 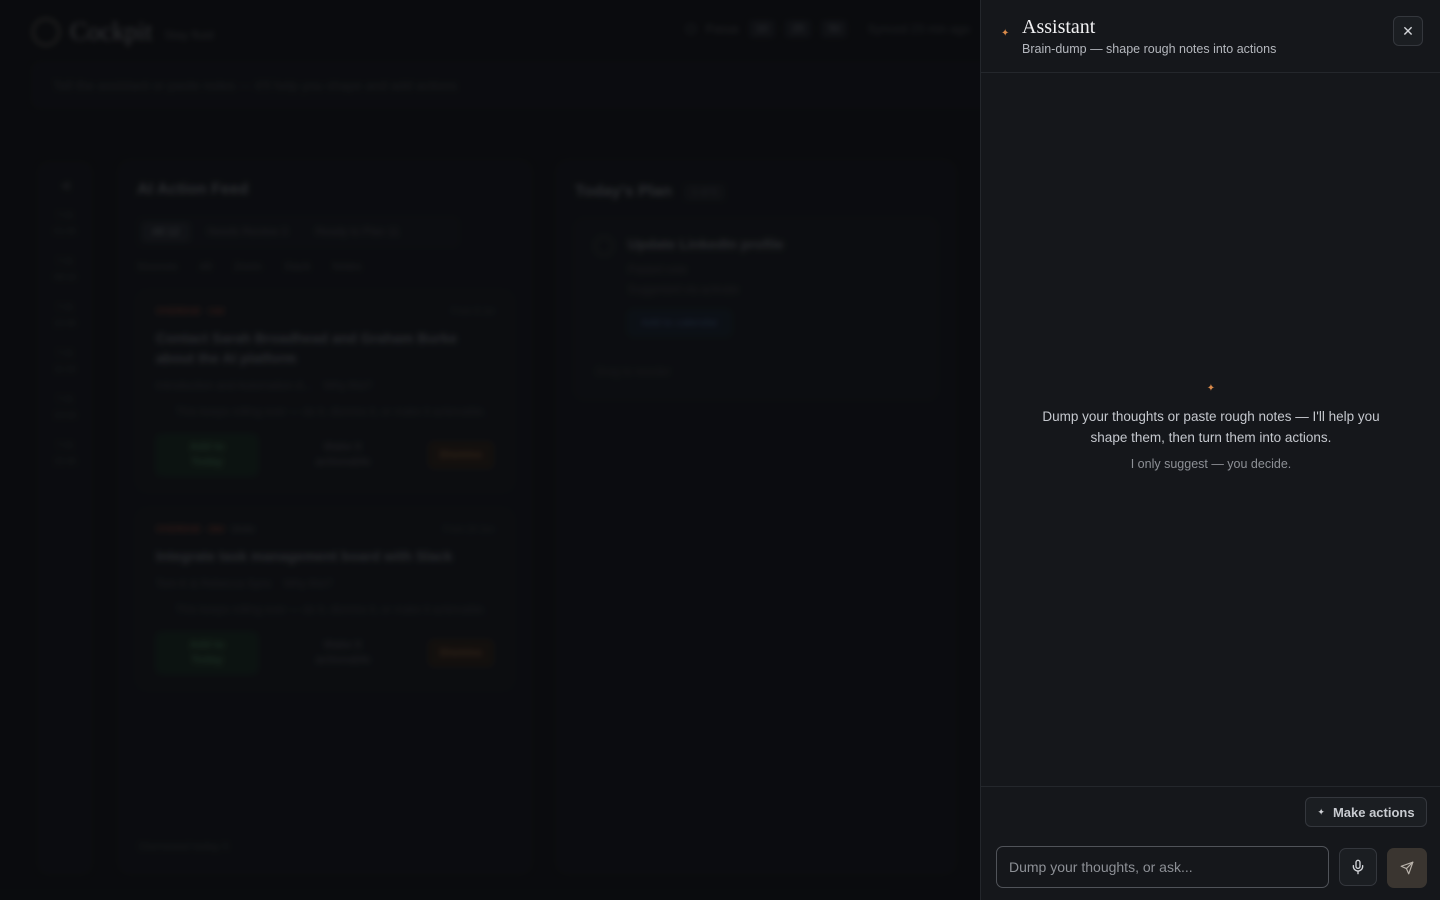 What do you see at coordinates (1373, 812) in the screenshot?
I see `make-actions-label: Make actions` at bounding box center [1373, 812].